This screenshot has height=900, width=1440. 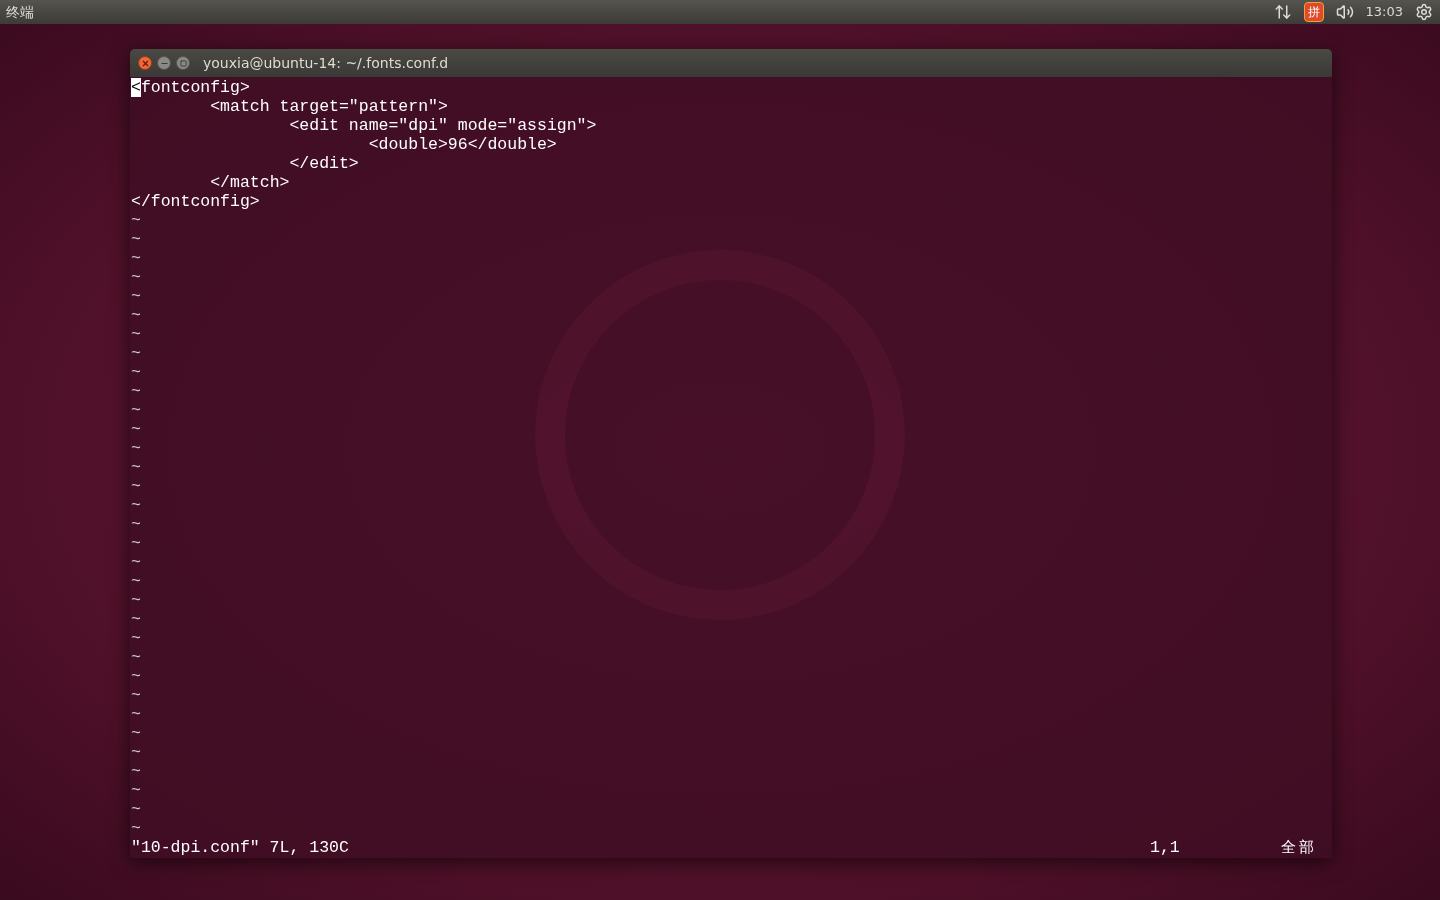 I want to click on minimize-button, so click(x=164, y=63).